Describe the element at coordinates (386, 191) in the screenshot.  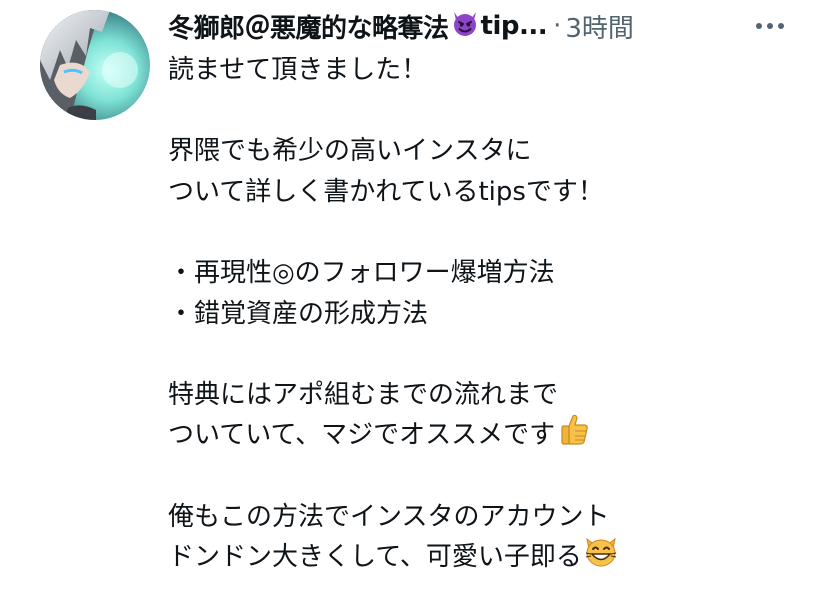
I see `tweet-line: ついて詳しく書かれているtipsです！` at that location.